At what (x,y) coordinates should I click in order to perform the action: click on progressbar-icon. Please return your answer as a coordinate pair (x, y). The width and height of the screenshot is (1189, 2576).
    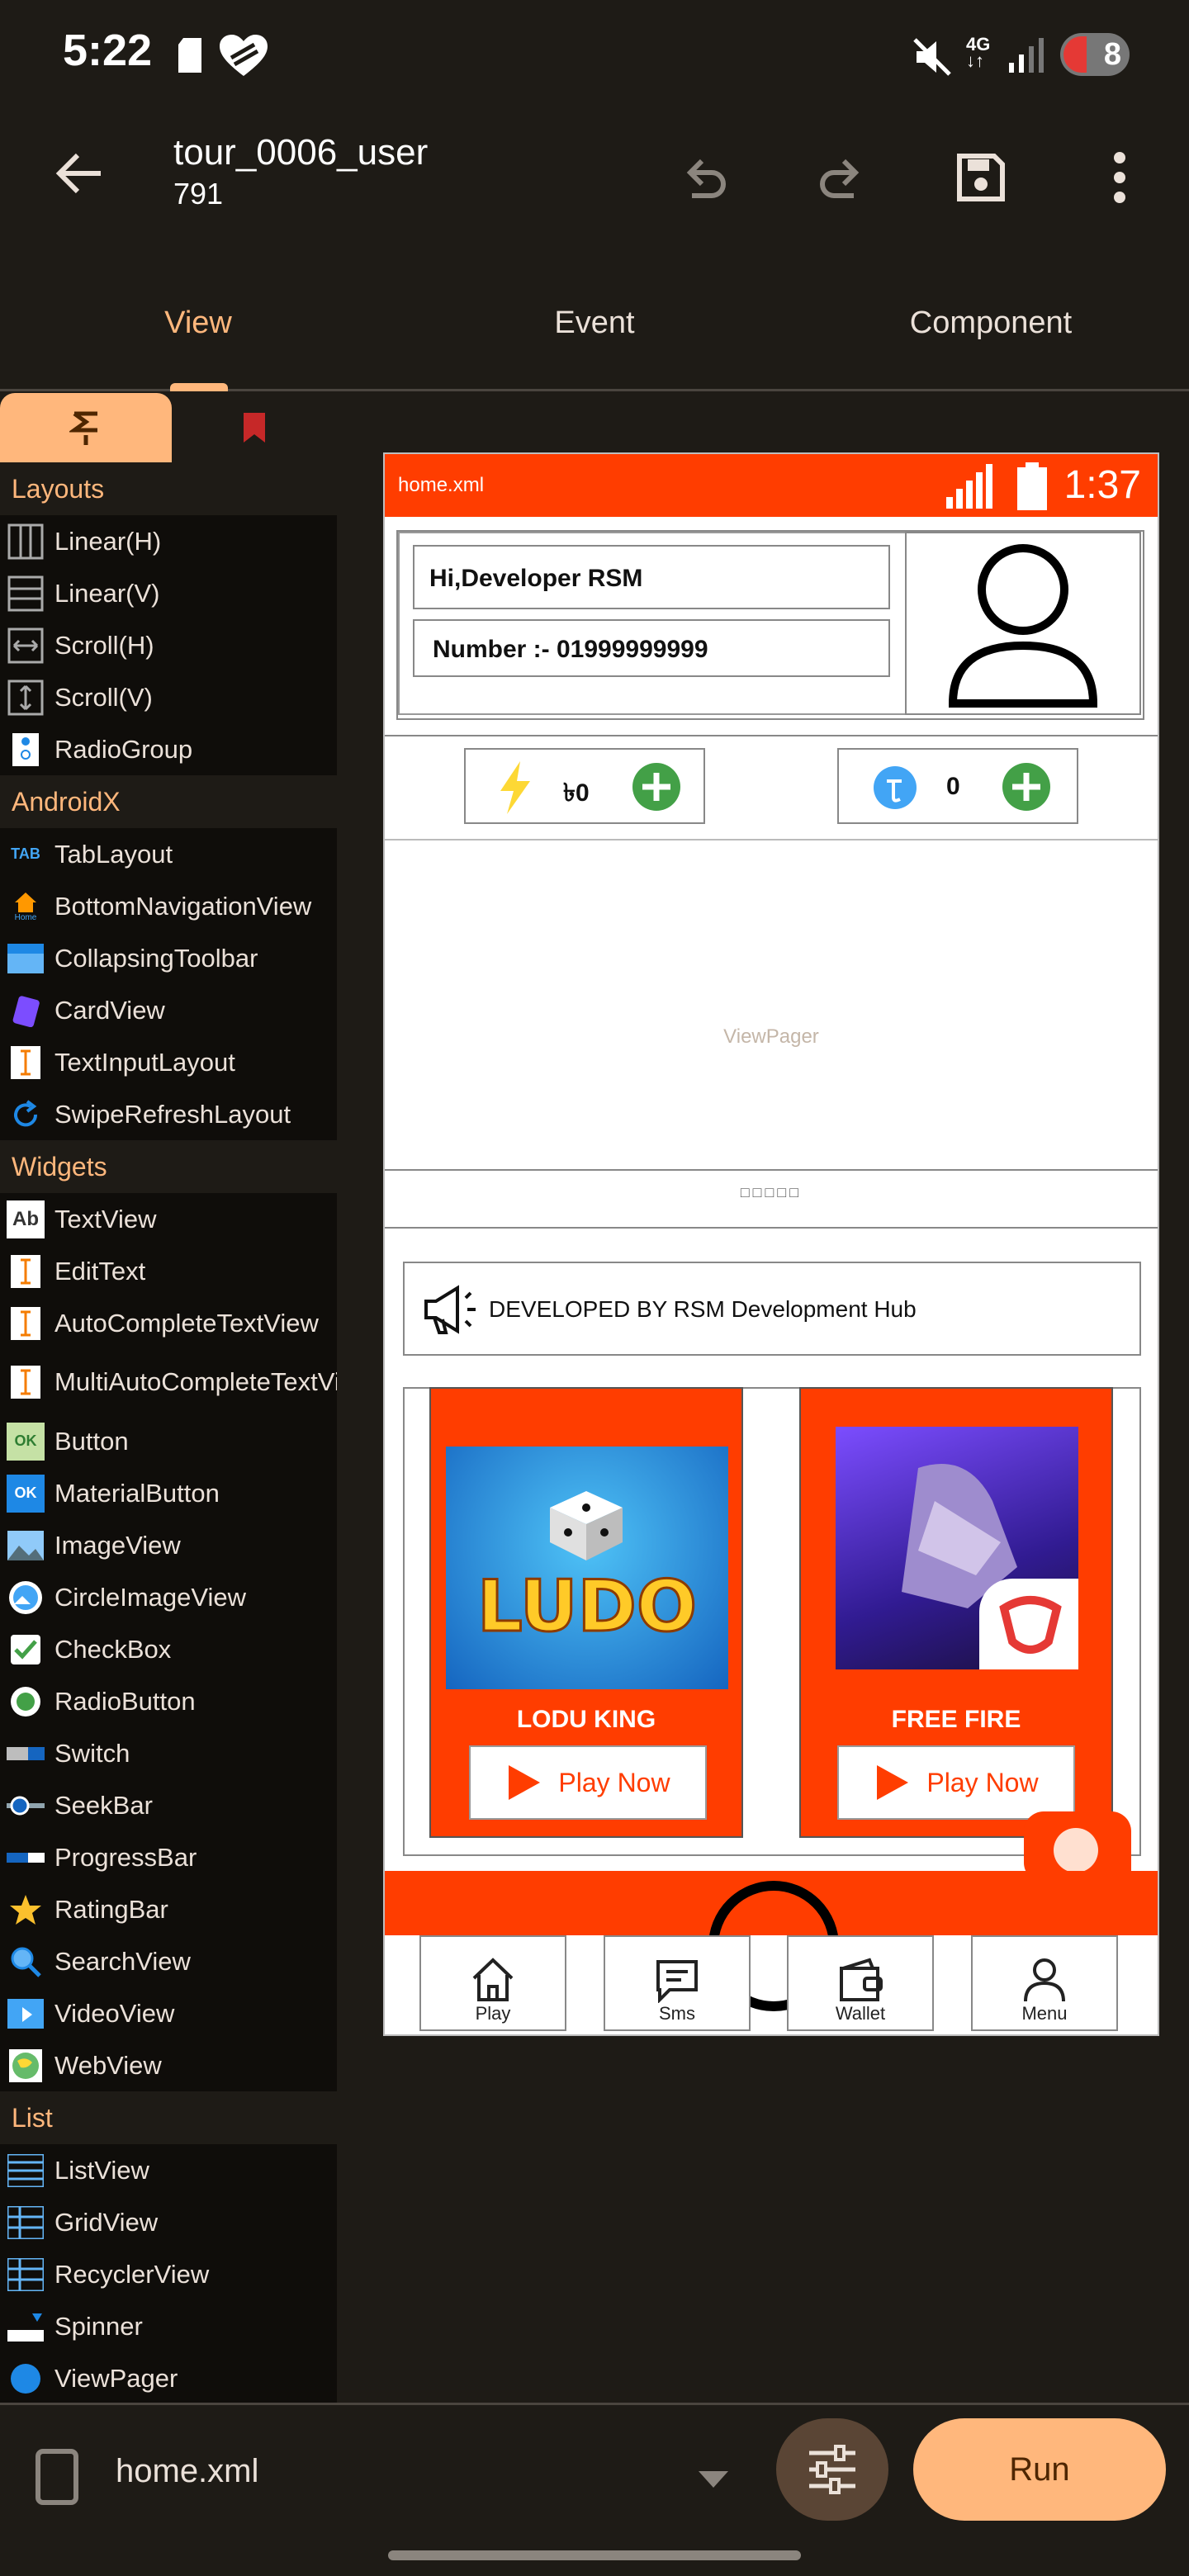
    Looking at the image, I should click on (26, 1858).